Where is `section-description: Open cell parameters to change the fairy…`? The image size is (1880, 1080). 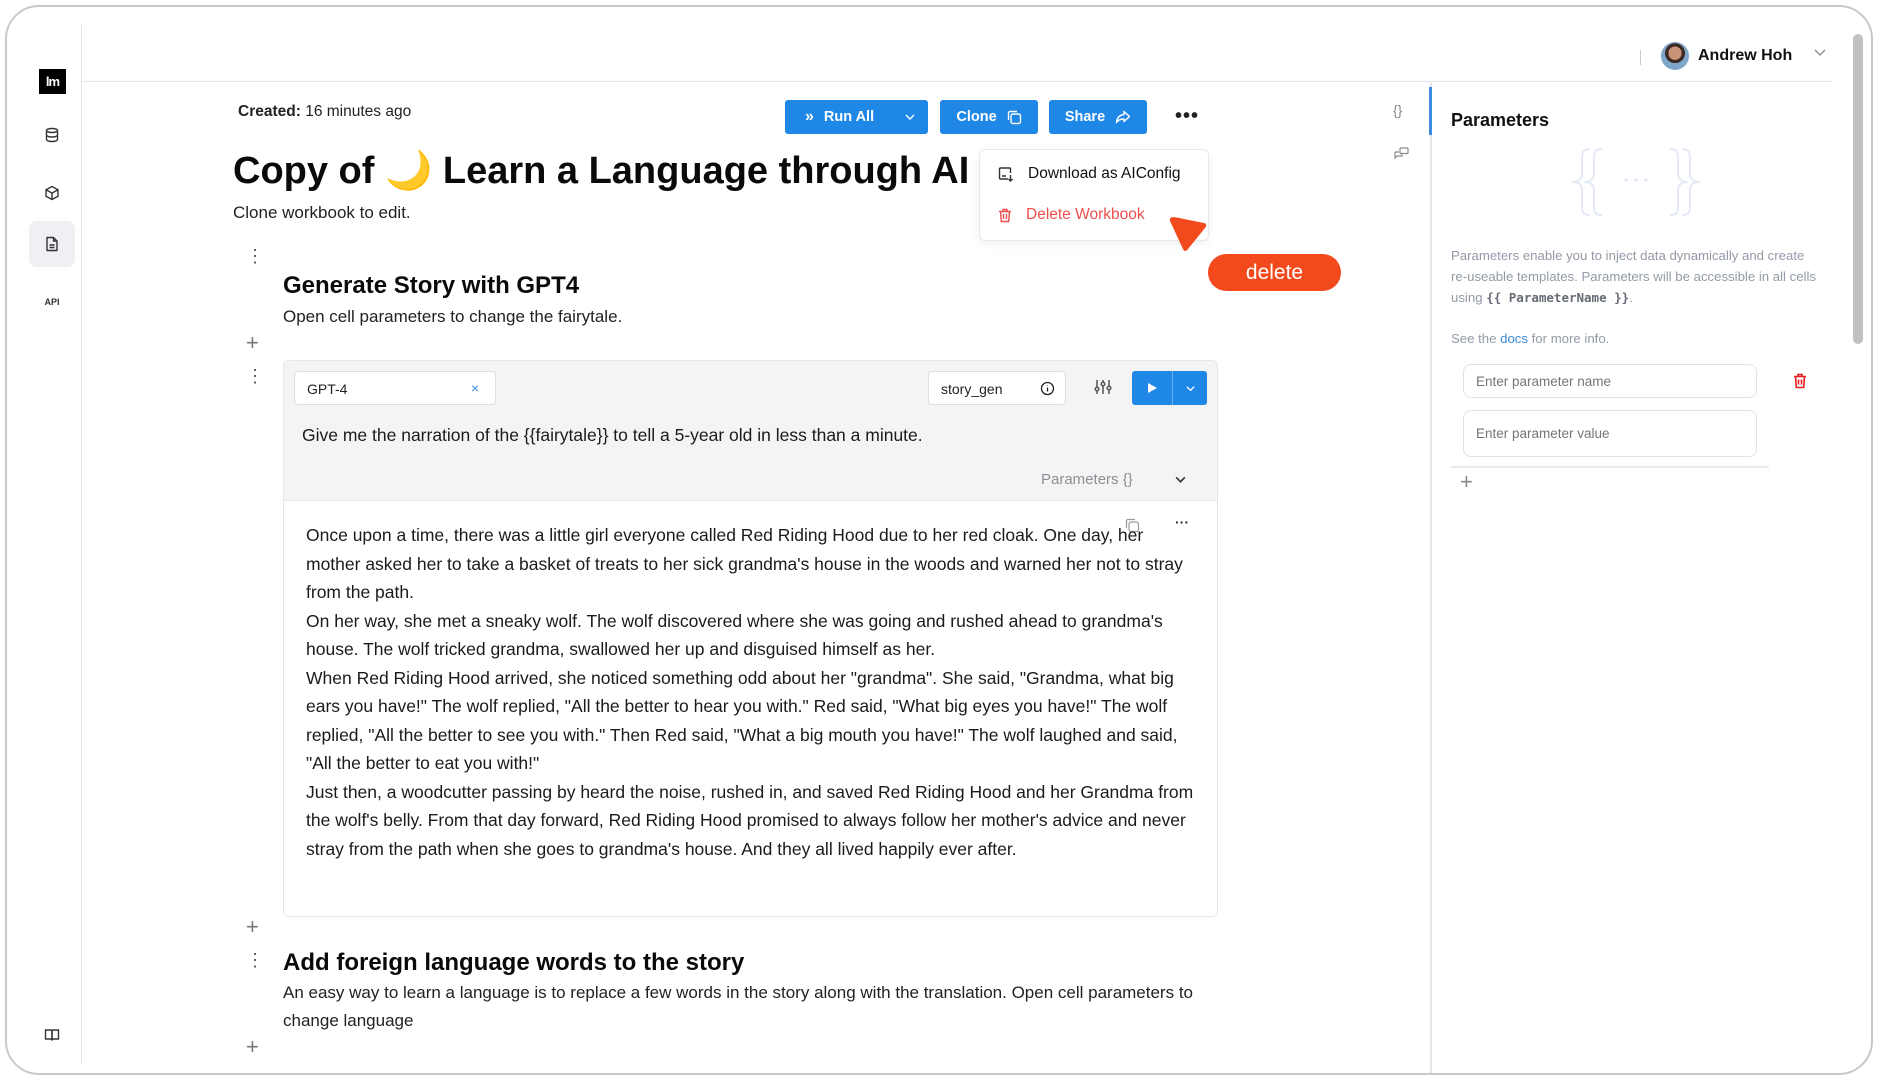 section-description: Open cell parameters to change the fairy… is located at coordinates (453, 316).